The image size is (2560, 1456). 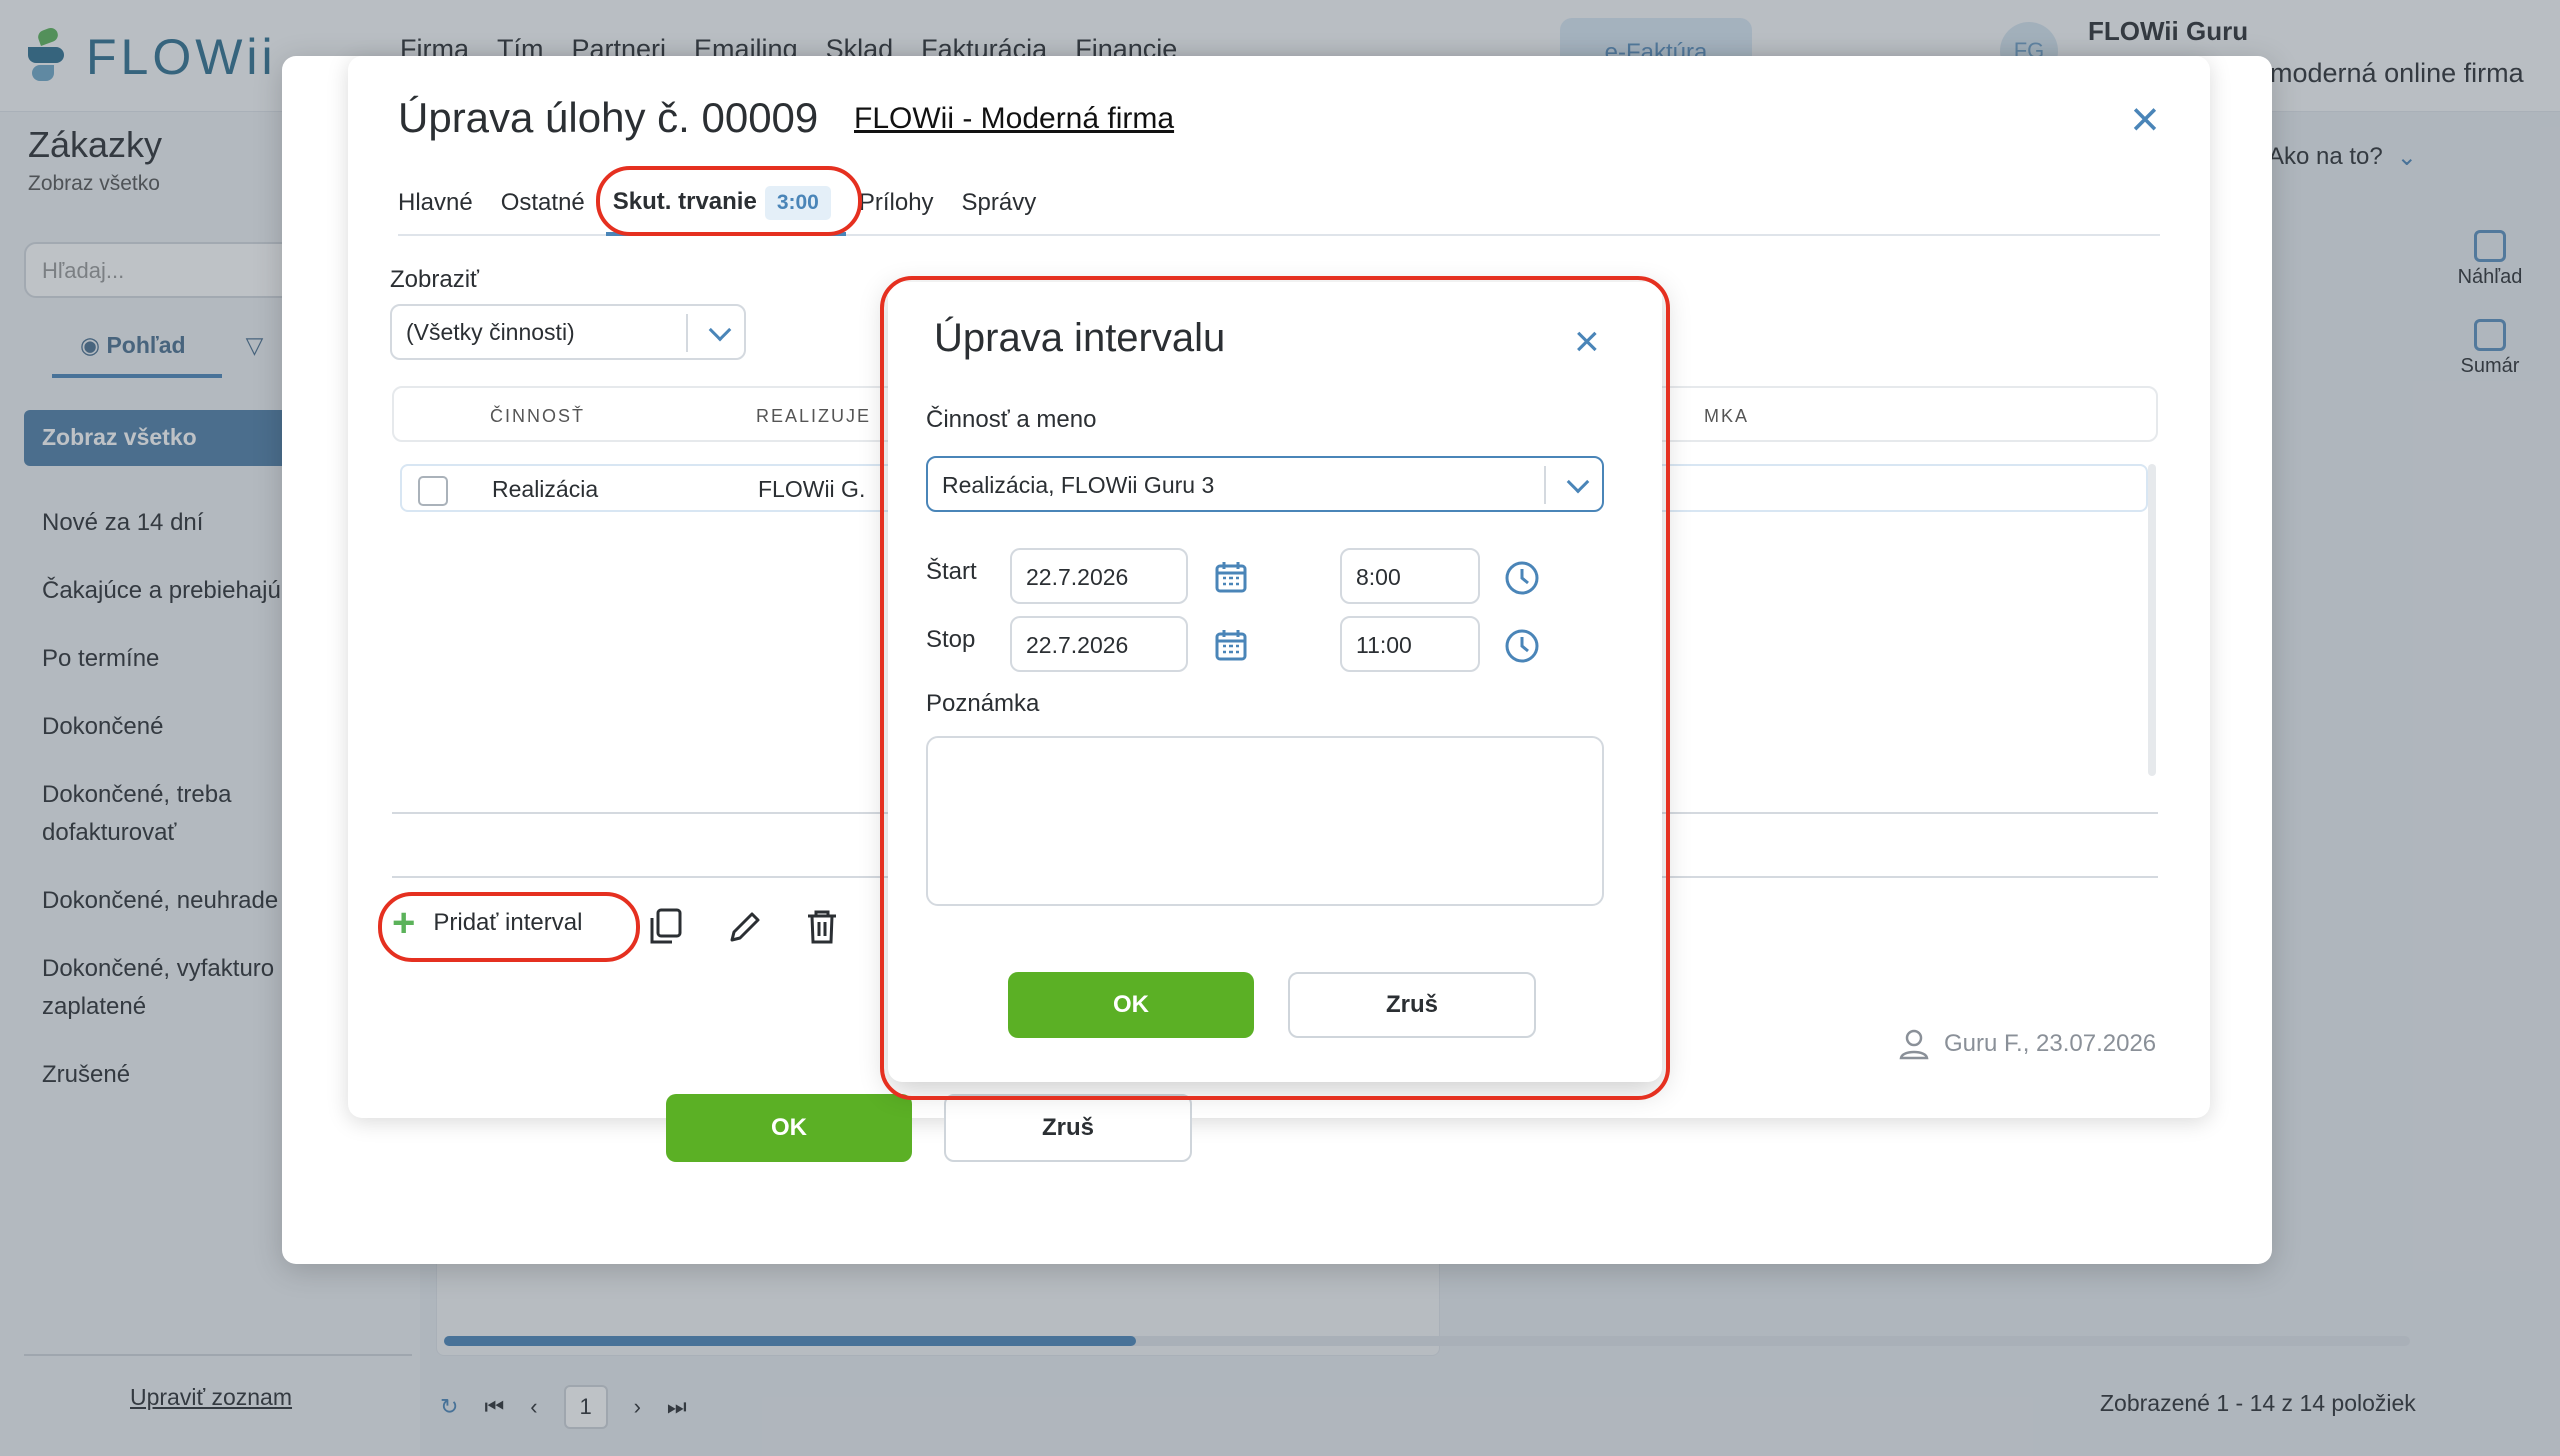 What do you see at coordinates (813, 416) in the screenshot?
I see `column-performed-by: REALIZUJE` at bounding box center [813, 416].